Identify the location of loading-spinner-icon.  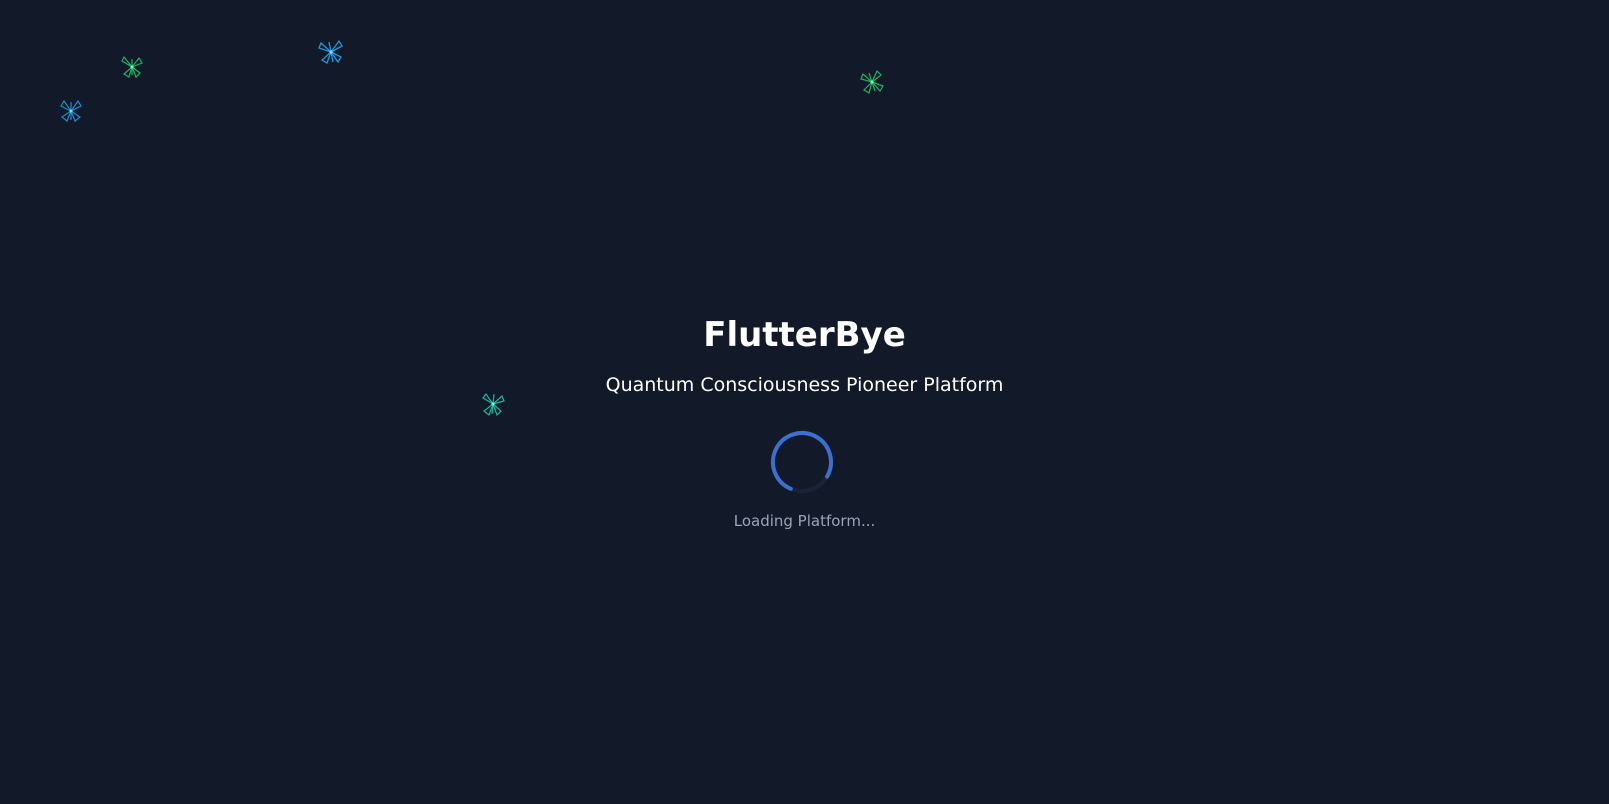
(801, 462).